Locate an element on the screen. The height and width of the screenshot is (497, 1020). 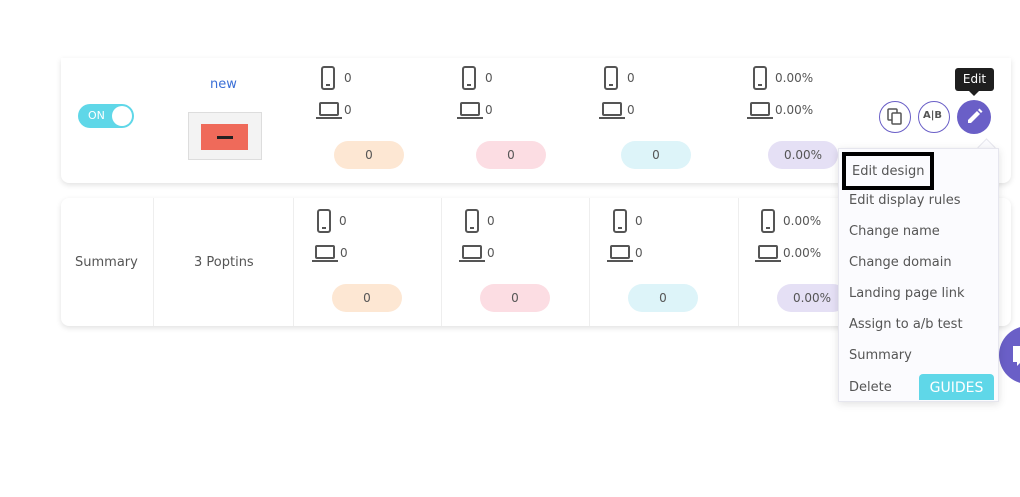
summary-desktop: 0.00% is located at coordinates (802, 253).